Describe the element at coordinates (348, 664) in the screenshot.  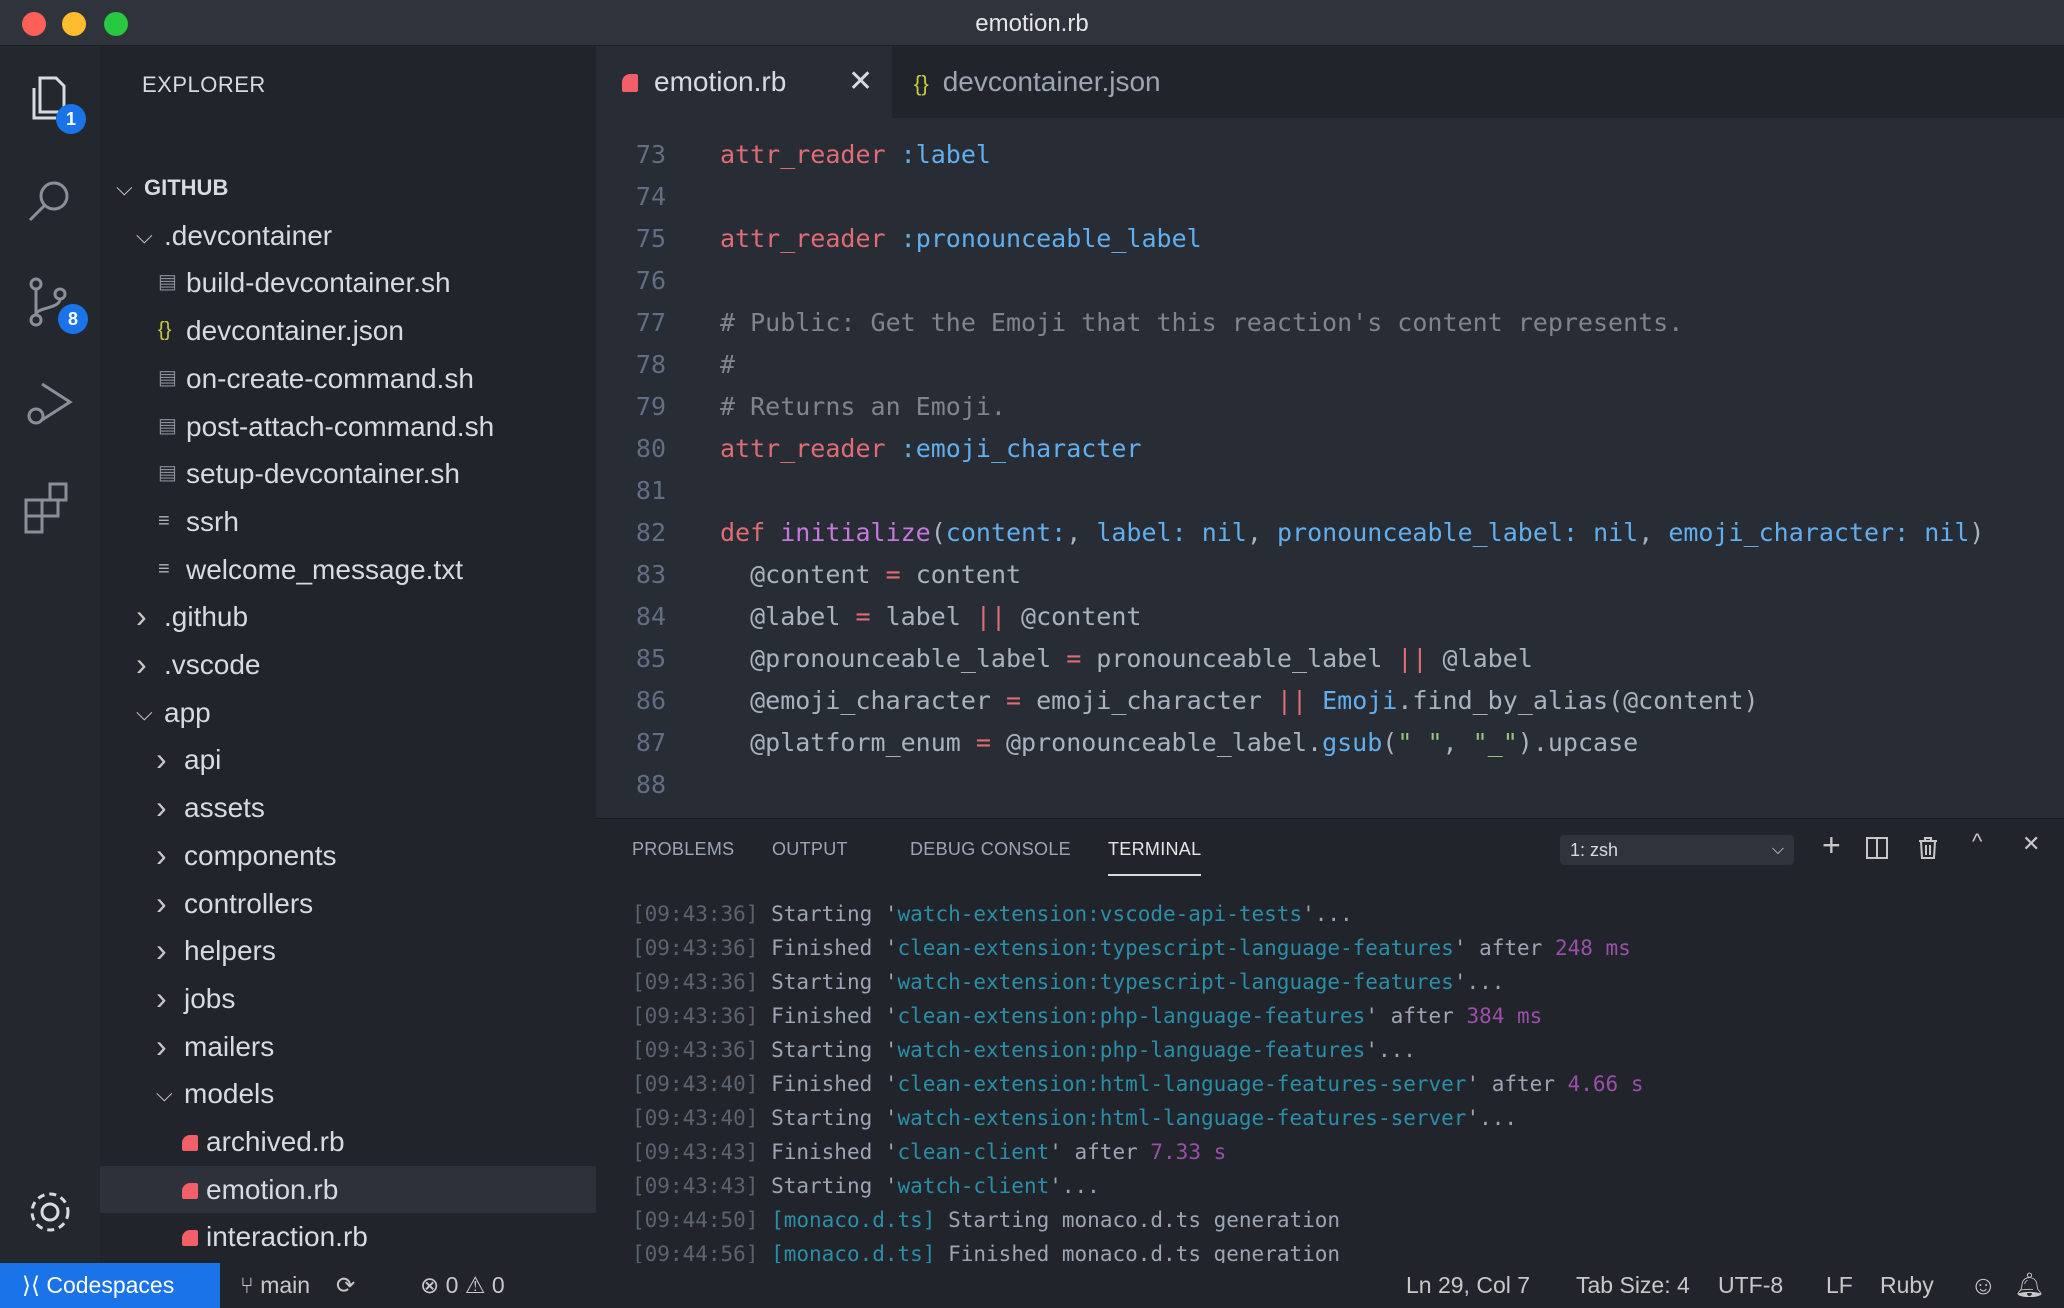
I see `tree-item: › .vscode` at that location.